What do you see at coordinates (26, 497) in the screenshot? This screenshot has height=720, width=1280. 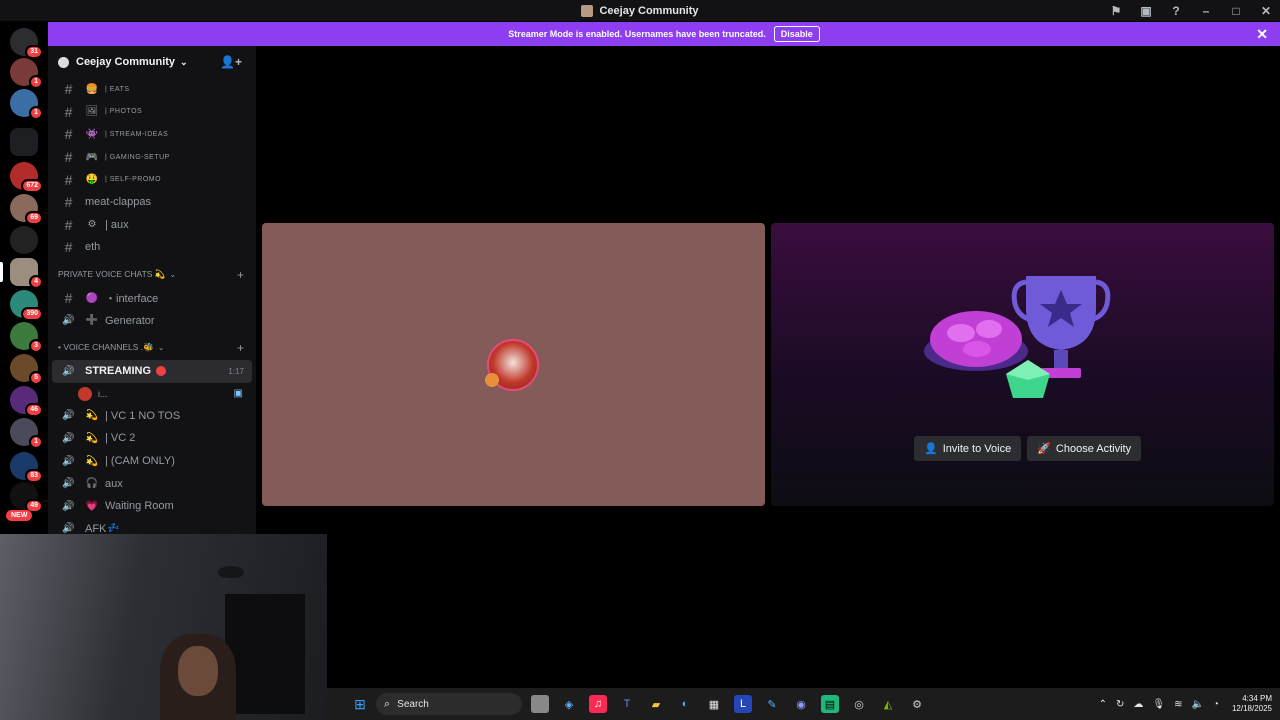 I see `server-icon: 49` at bounding box center [26, 497].